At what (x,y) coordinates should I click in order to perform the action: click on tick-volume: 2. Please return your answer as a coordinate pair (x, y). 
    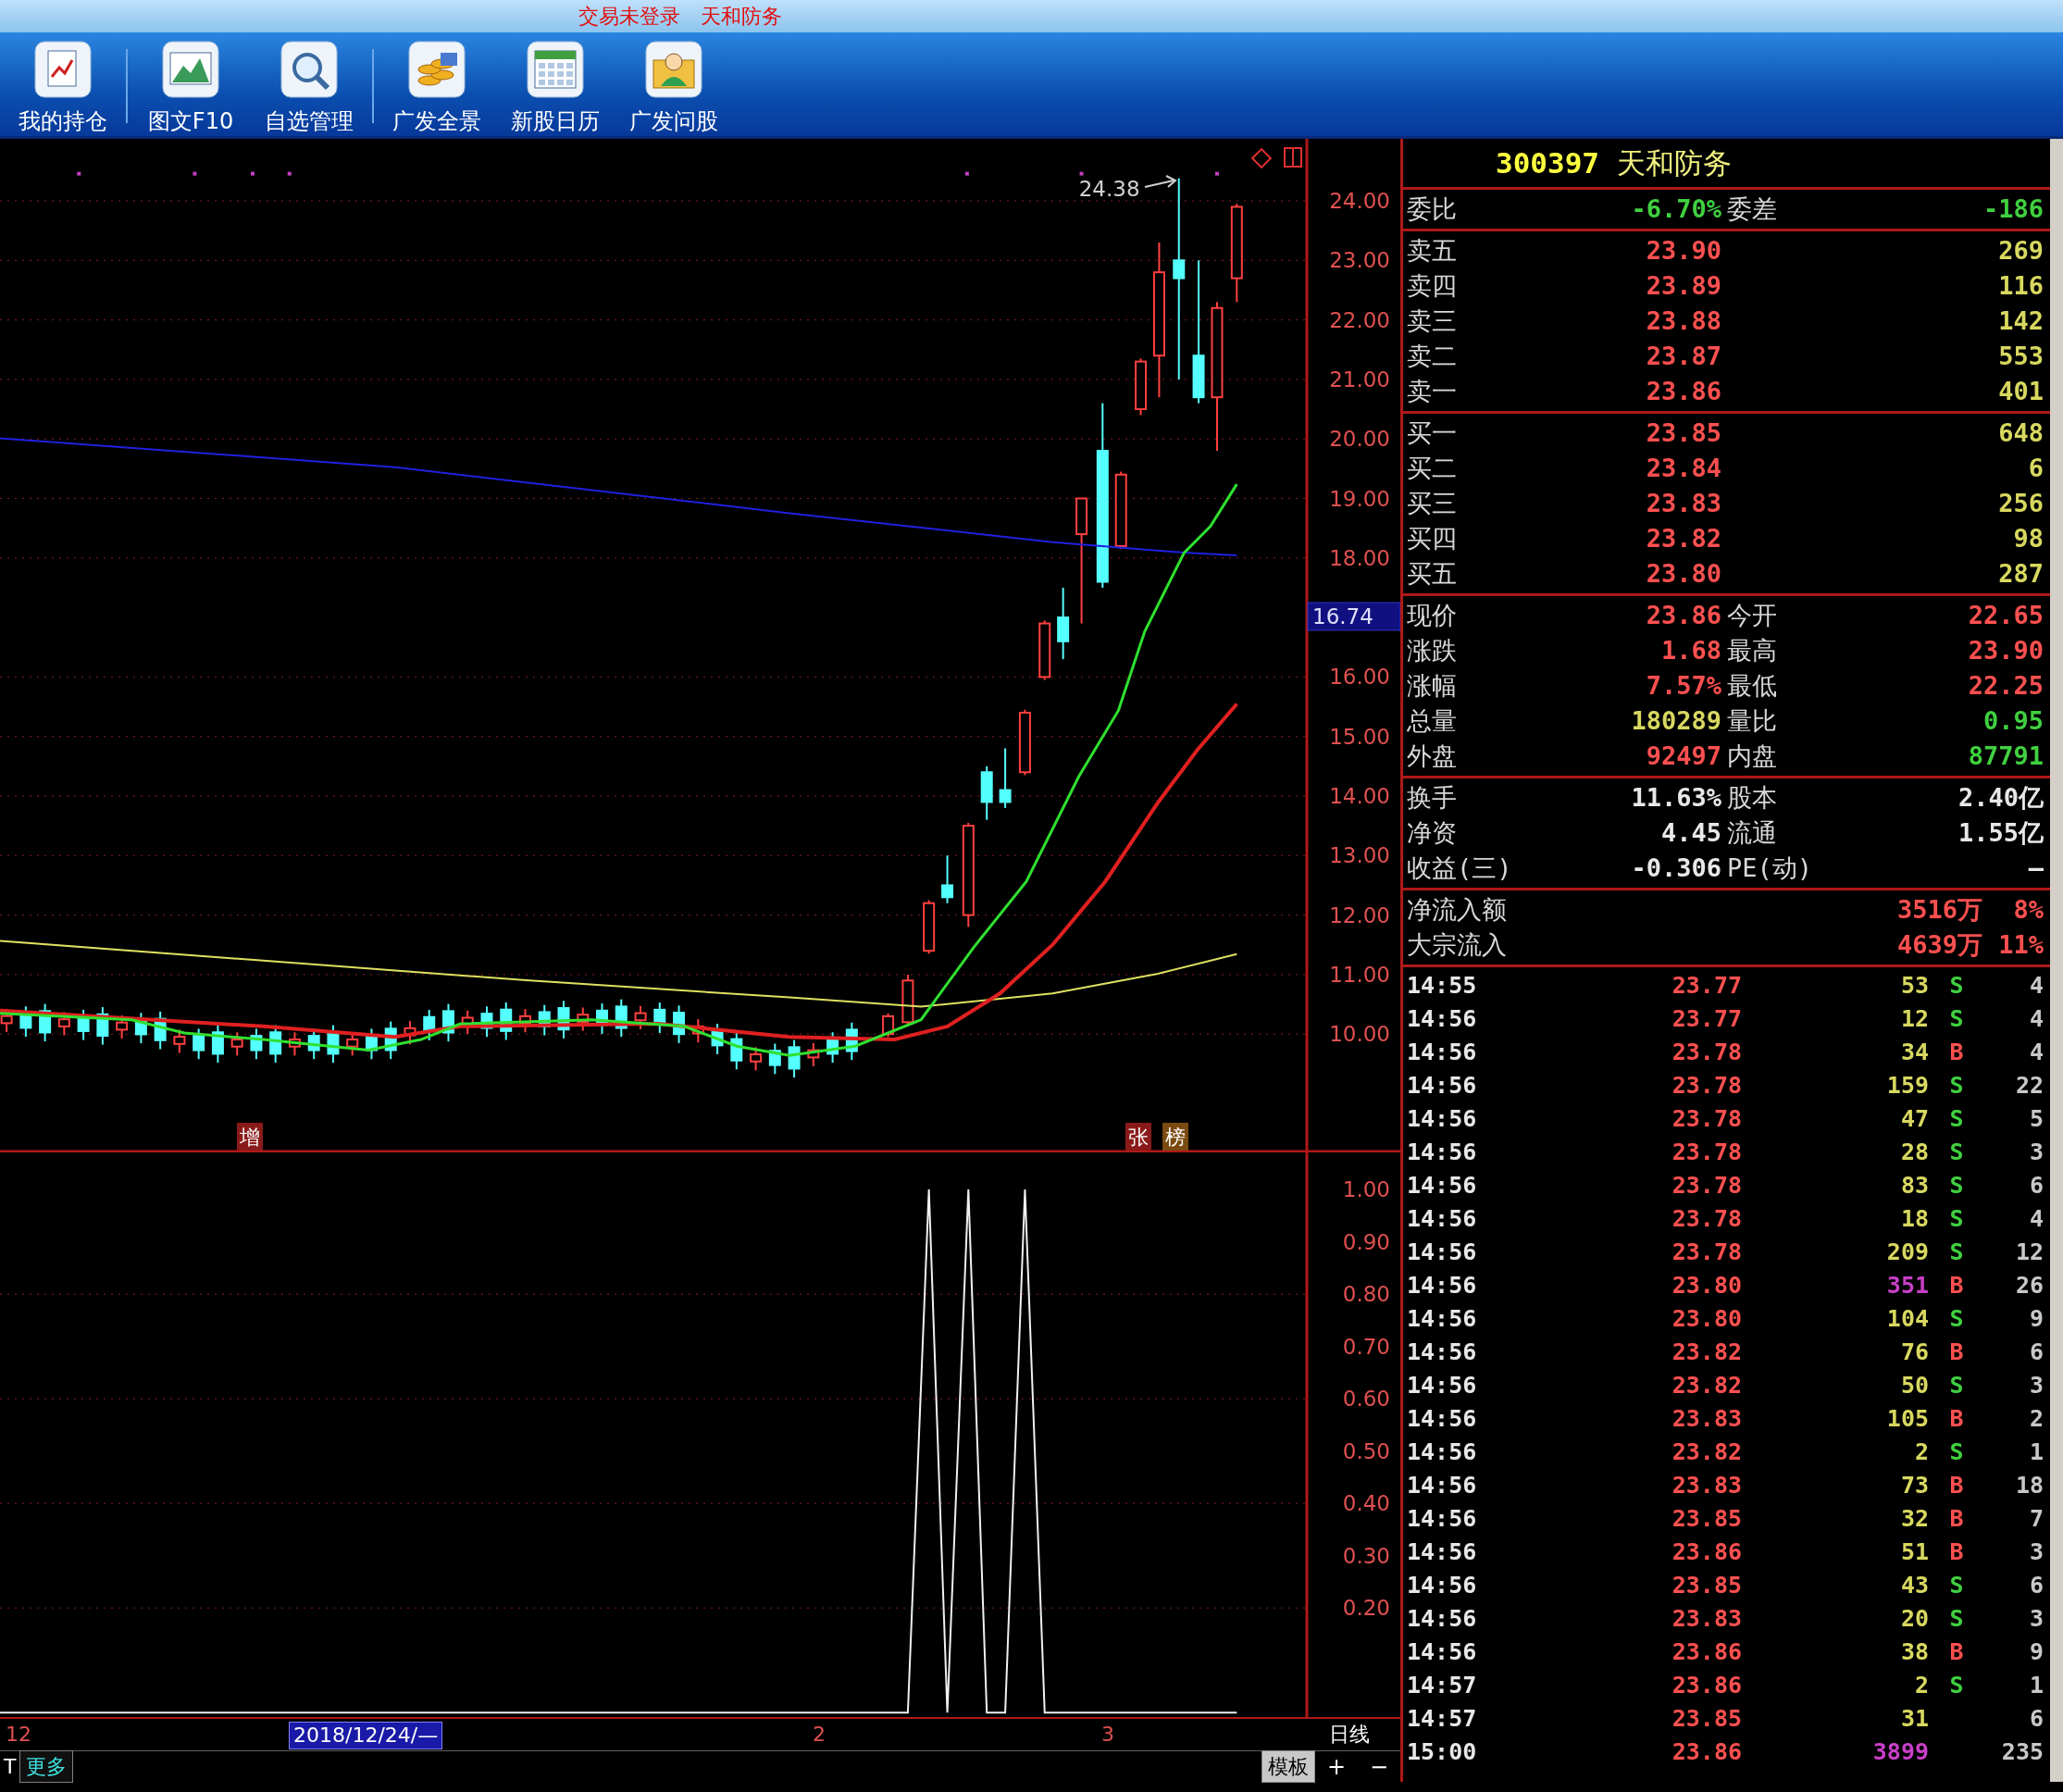
    Looking at the image, I should click on (1921, 1452).